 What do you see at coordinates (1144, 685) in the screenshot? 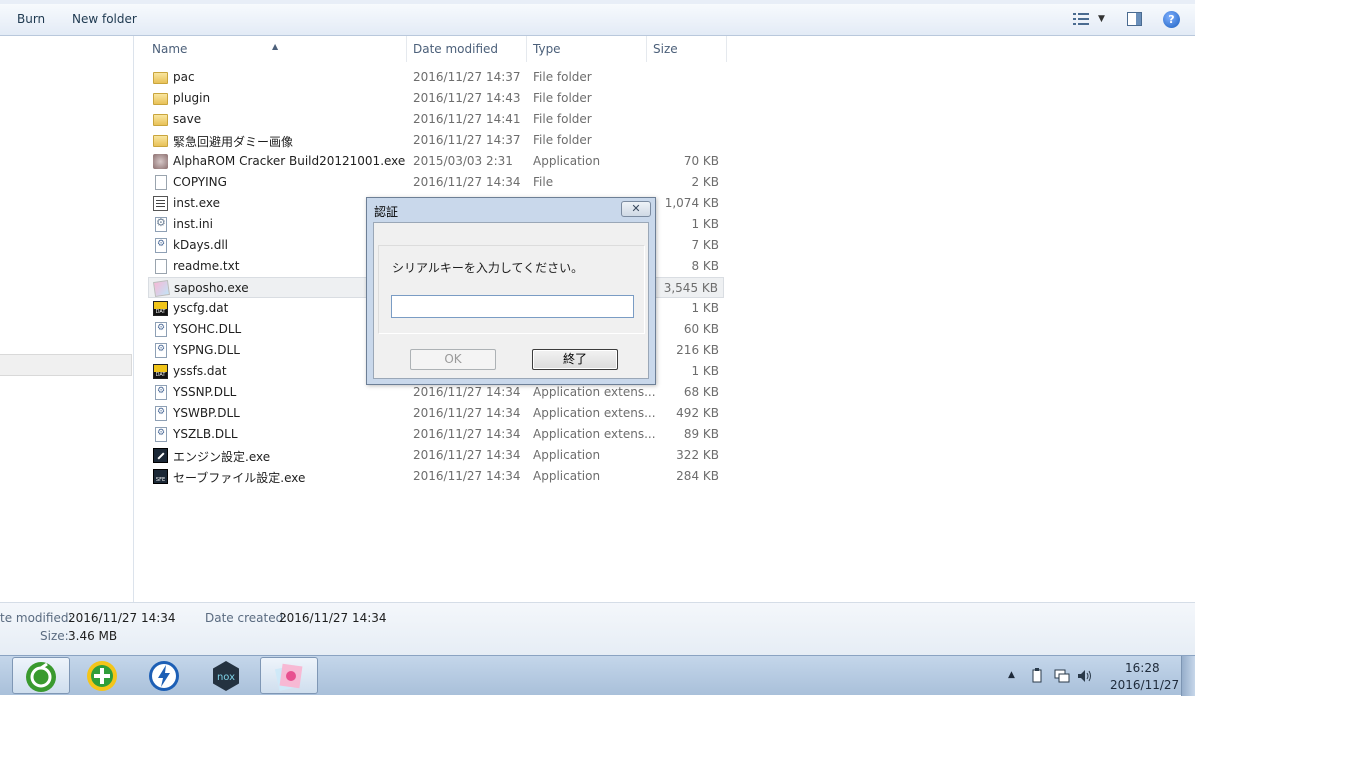
I see `clock-date: 2016/11/27` at bounding box center [1144, 685].